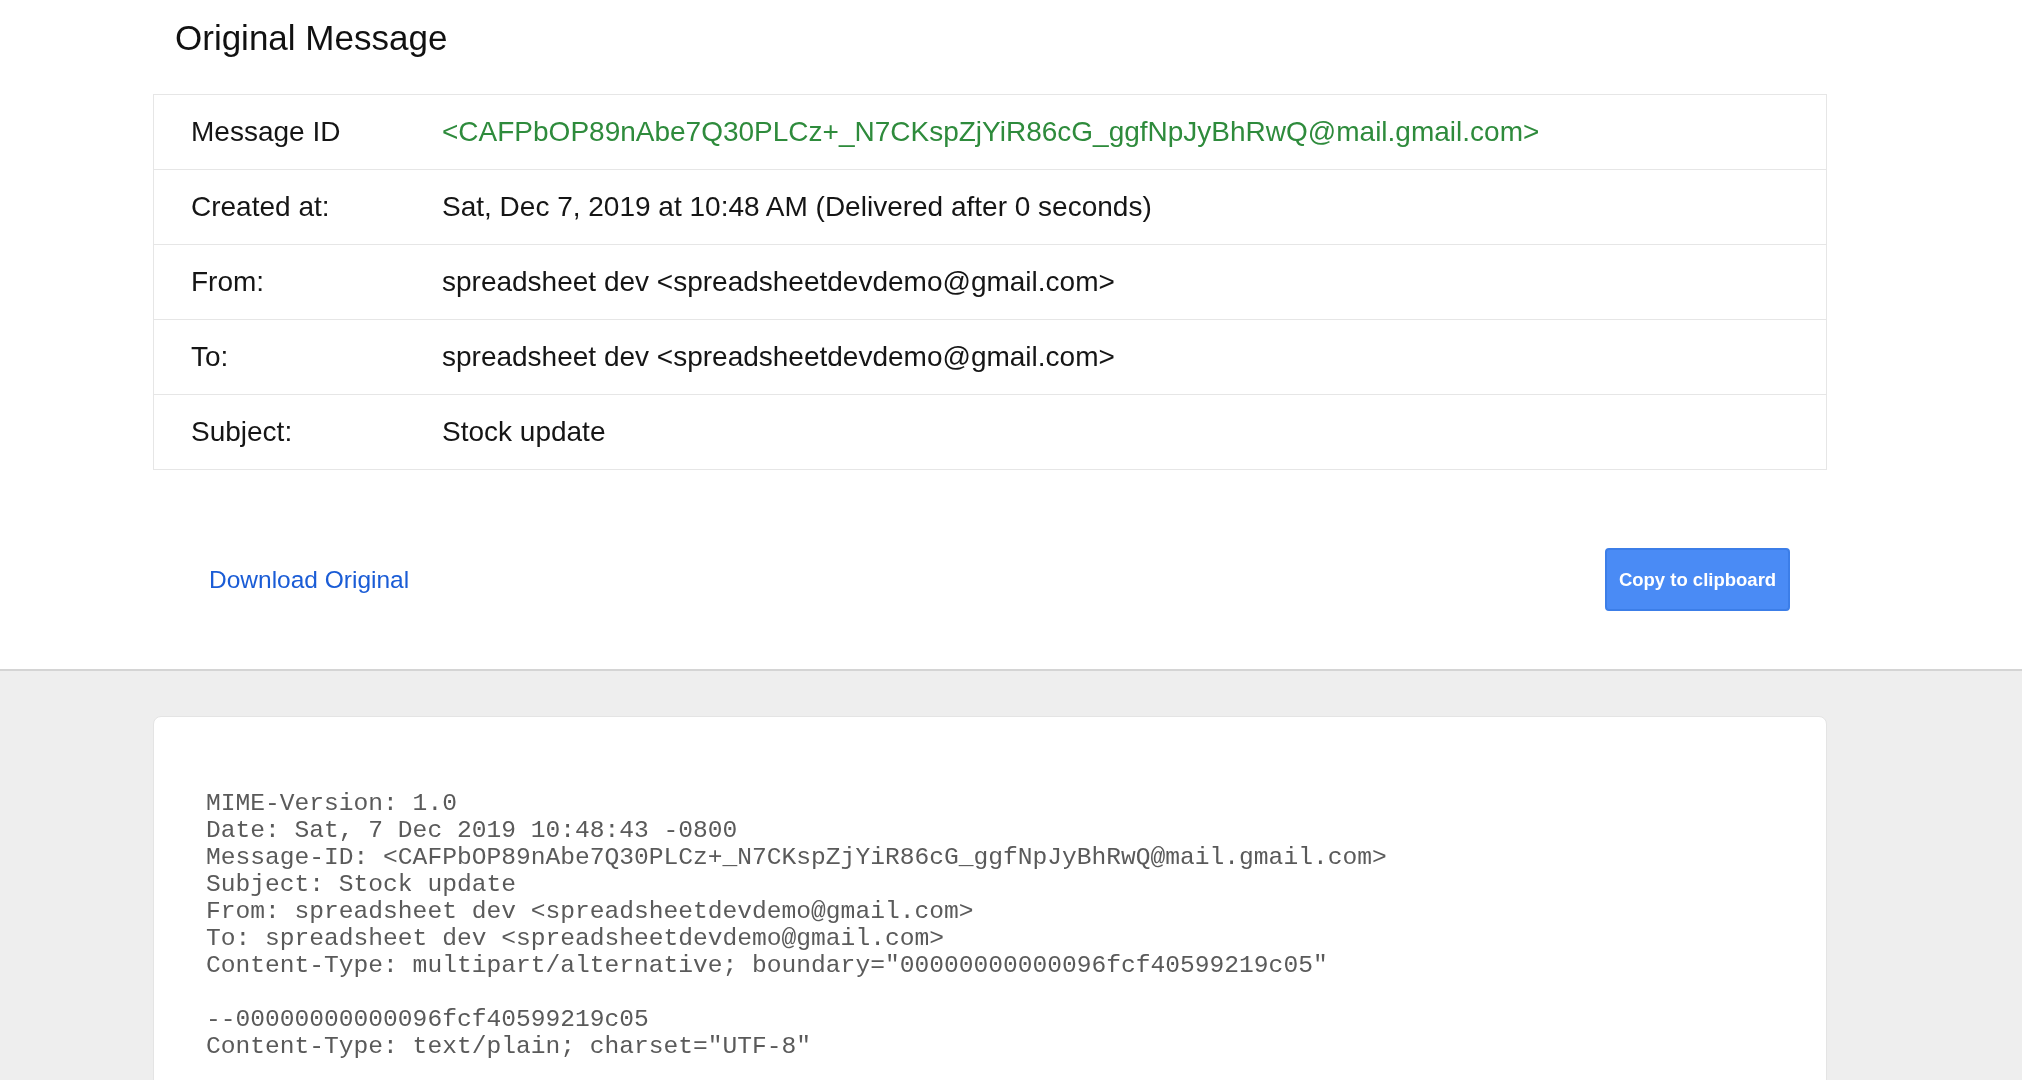 The width and height of the screenshot is (2022, 1080). What do you see at coordinates (241, 432) in the screenshot?
I see `detail-label: Subject:` at bounding box center [241, 432].